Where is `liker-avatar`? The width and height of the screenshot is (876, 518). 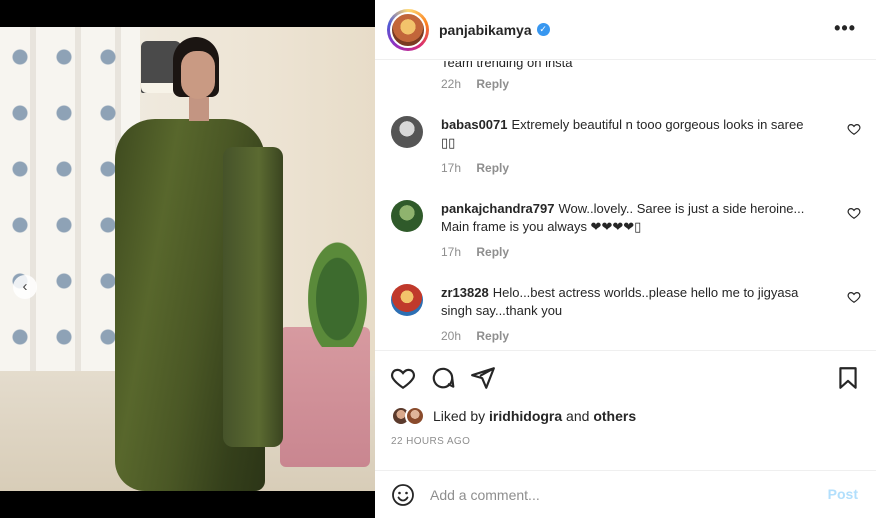 liker-avatar is located at coordinates (415, 416).